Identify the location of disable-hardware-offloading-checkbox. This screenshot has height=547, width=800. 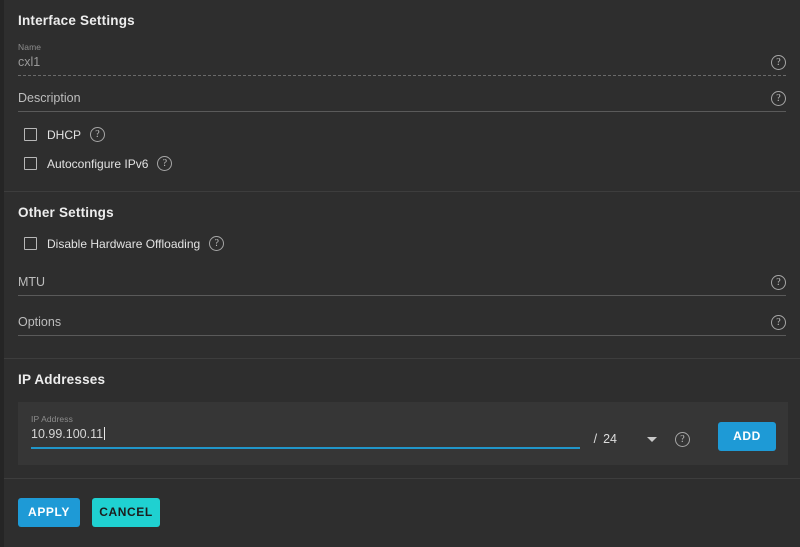
(30, 243).